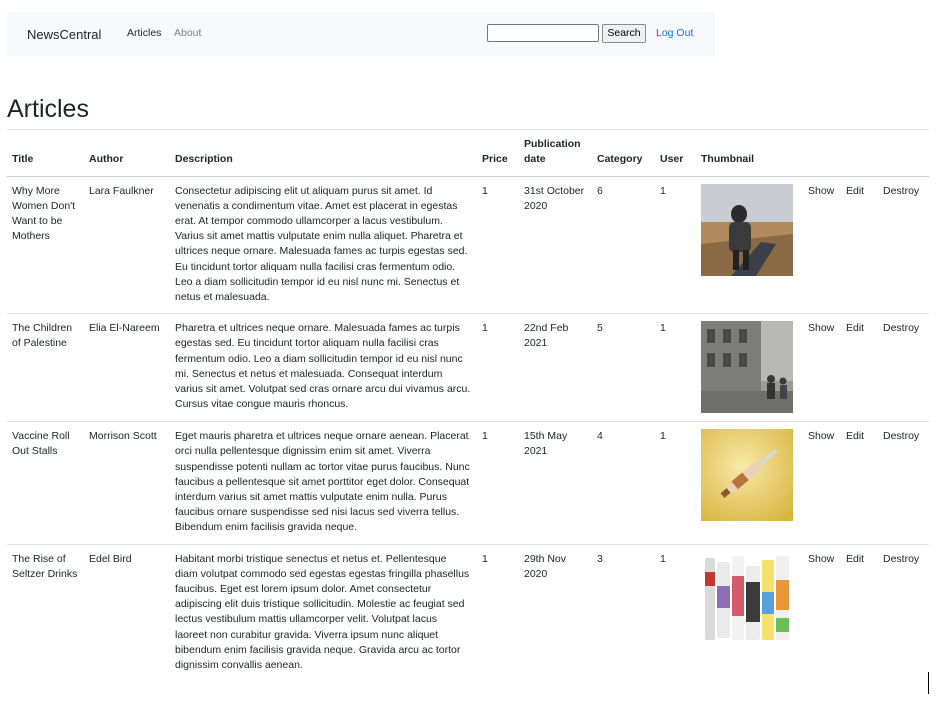 The height and width of the screenshot is (718, 941). What do you see at coordinates (45, 566) in the screenshot?
I see `article-title: The Rise of Seltzer Drinks` at bounding box center [45, 566].